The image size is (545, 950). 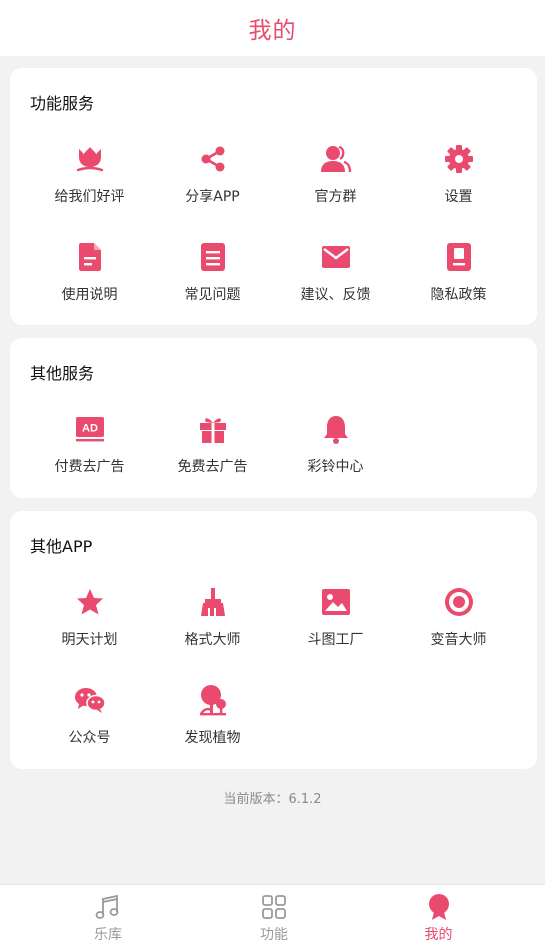 What do you see at coordinates (438, 935) in the screenshot?
I see `tab-mine-label: 我的` at bounding box center [438, 935].